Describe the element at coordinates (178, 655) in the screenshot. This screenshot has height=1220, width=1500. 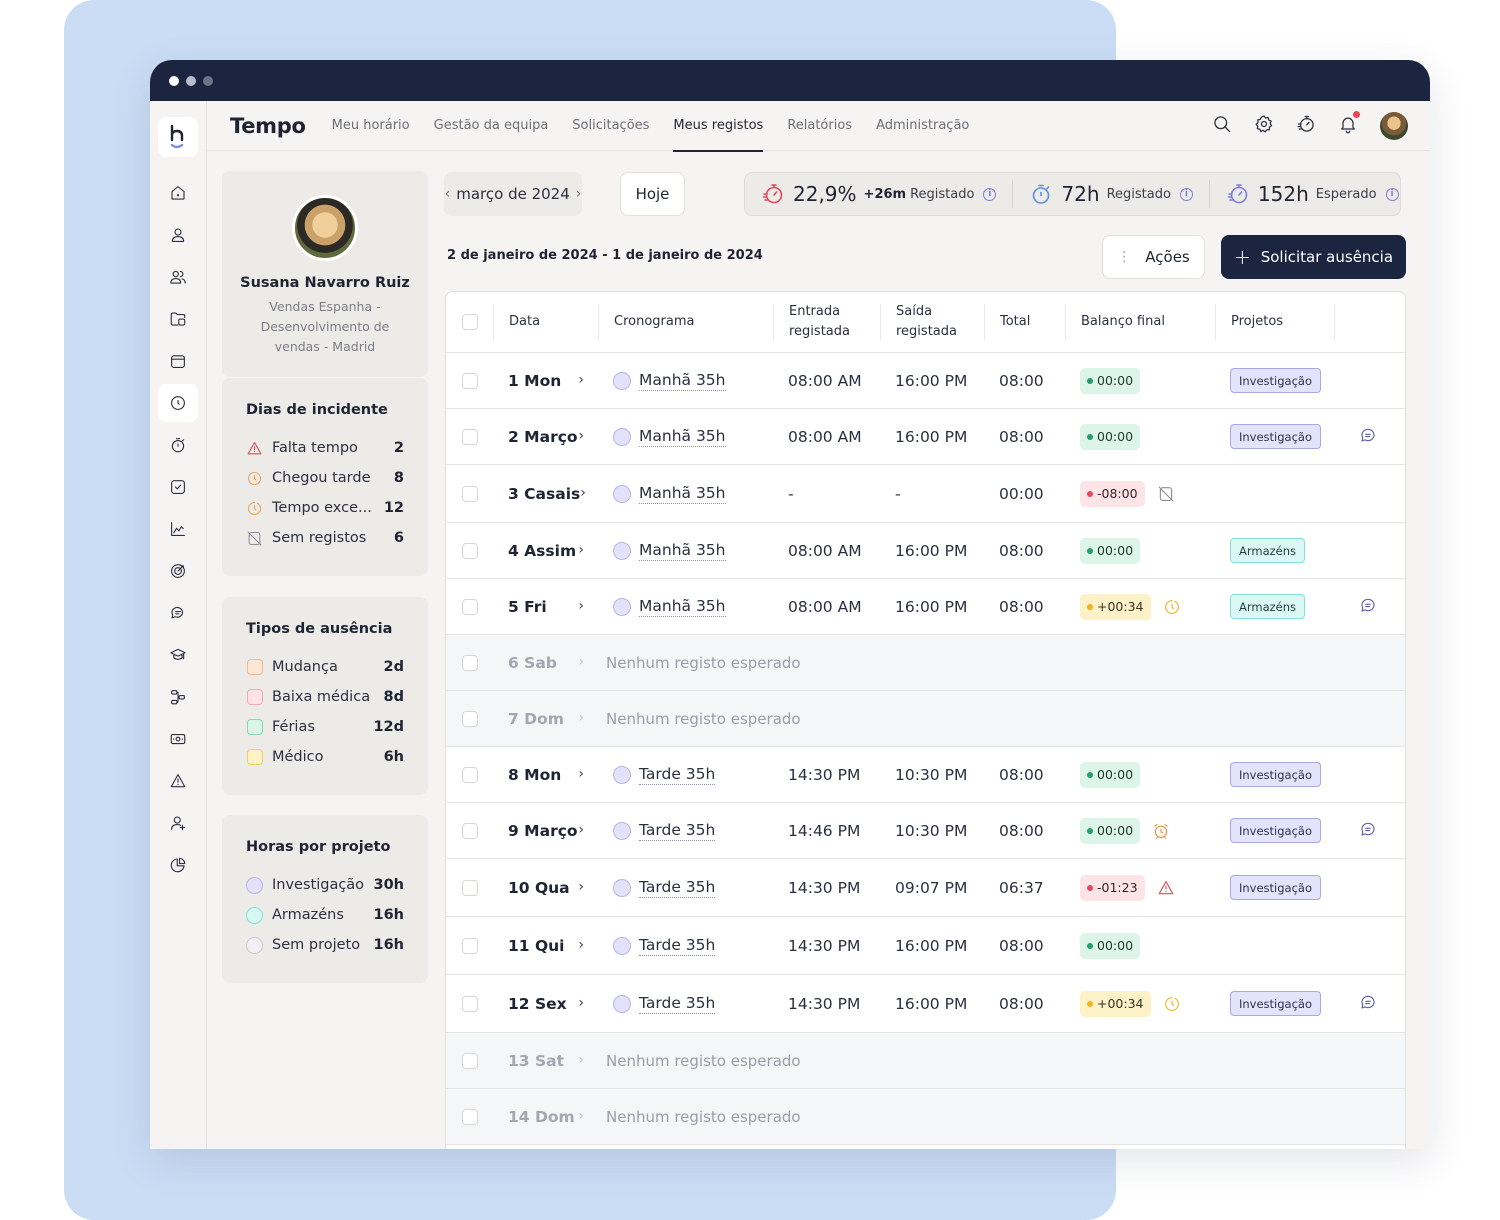
I see `sidebar-item-graduation-cap` at that location.